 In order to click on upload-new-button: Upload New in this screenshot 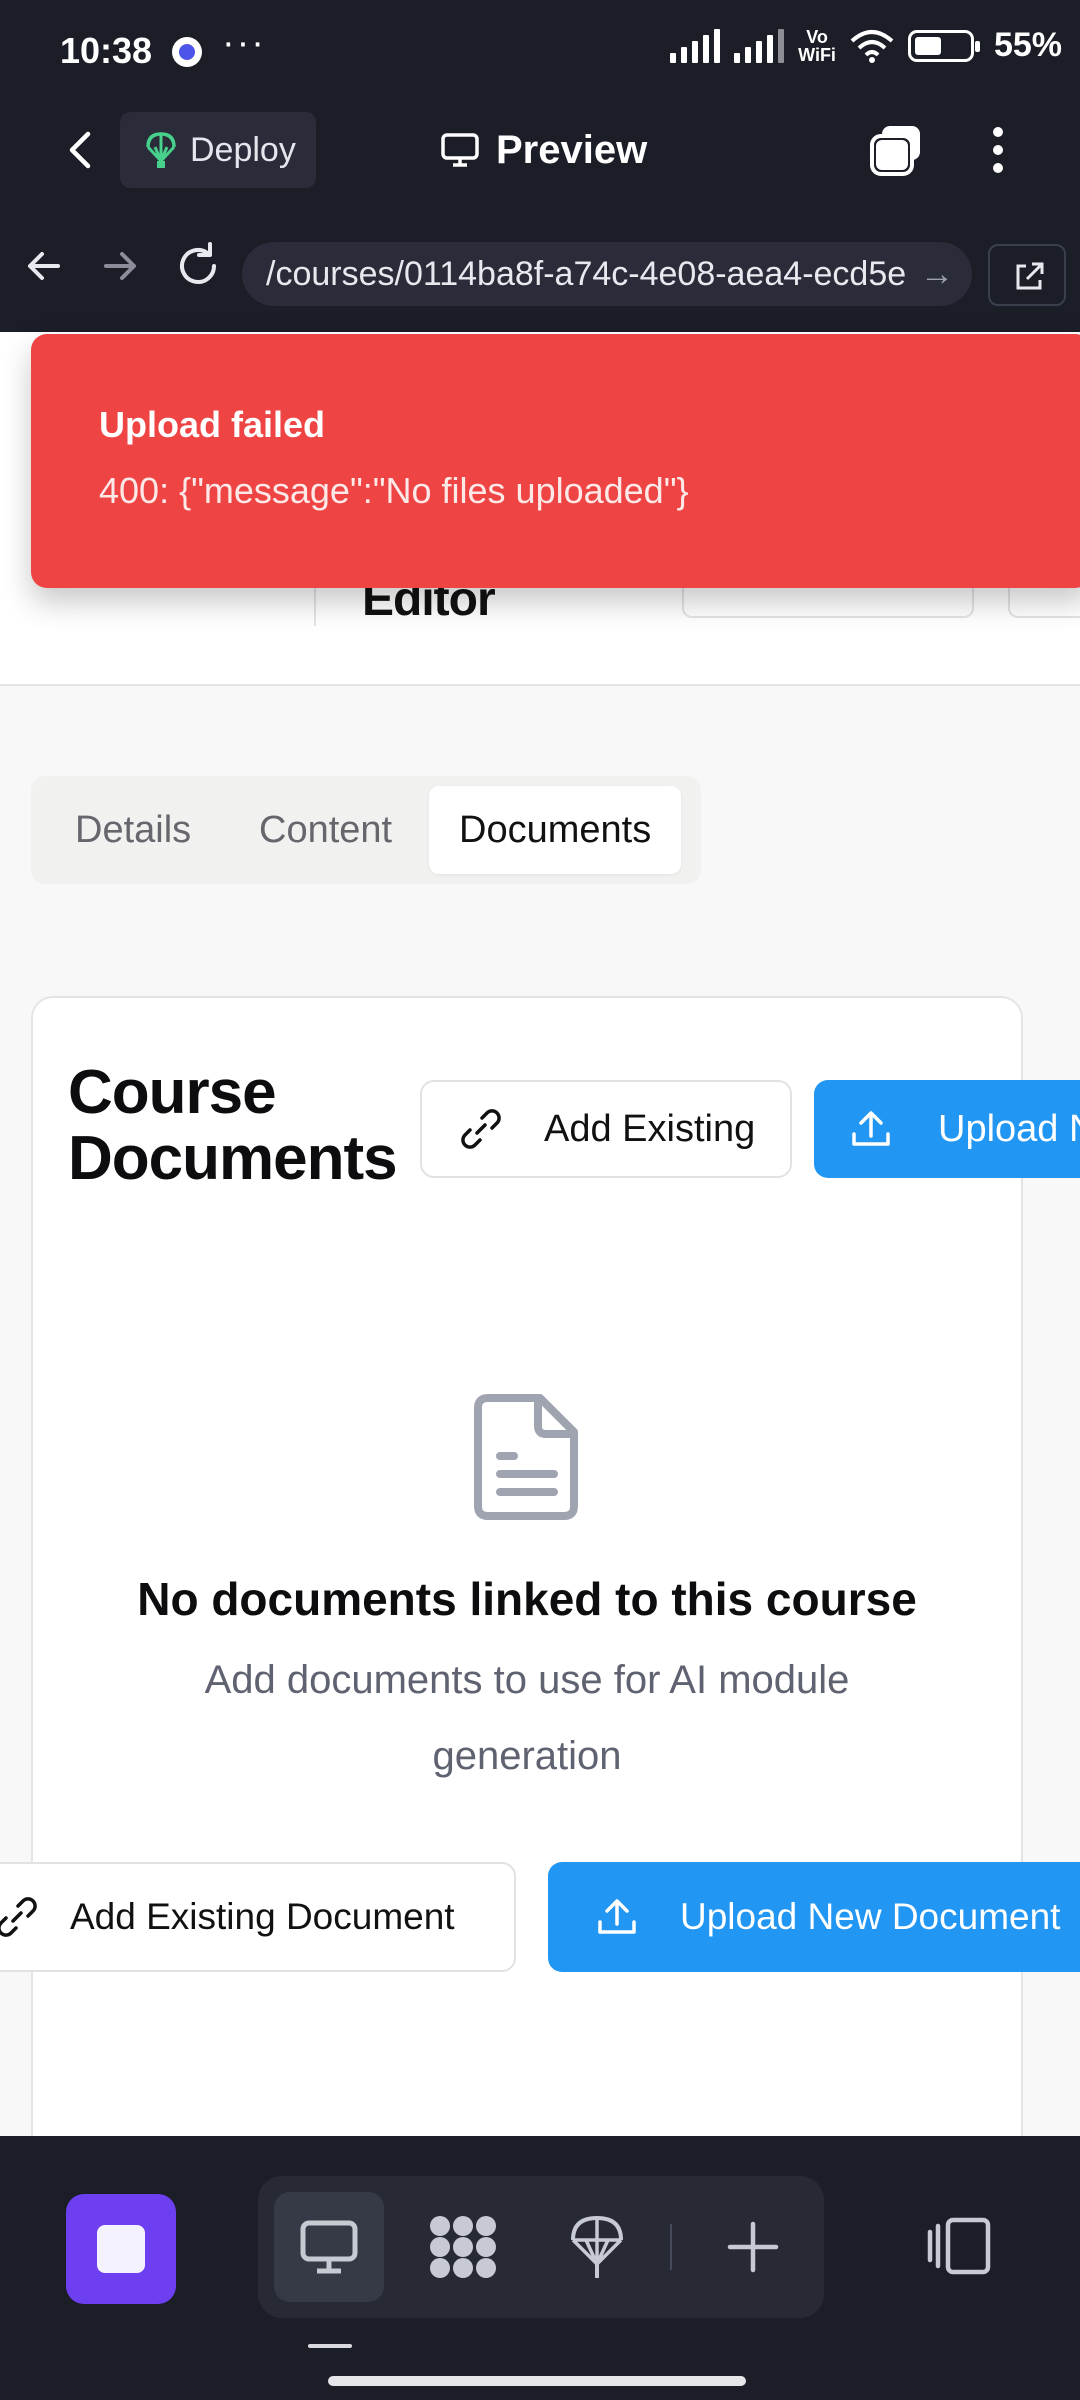, I will do `click(947, 1129)`.